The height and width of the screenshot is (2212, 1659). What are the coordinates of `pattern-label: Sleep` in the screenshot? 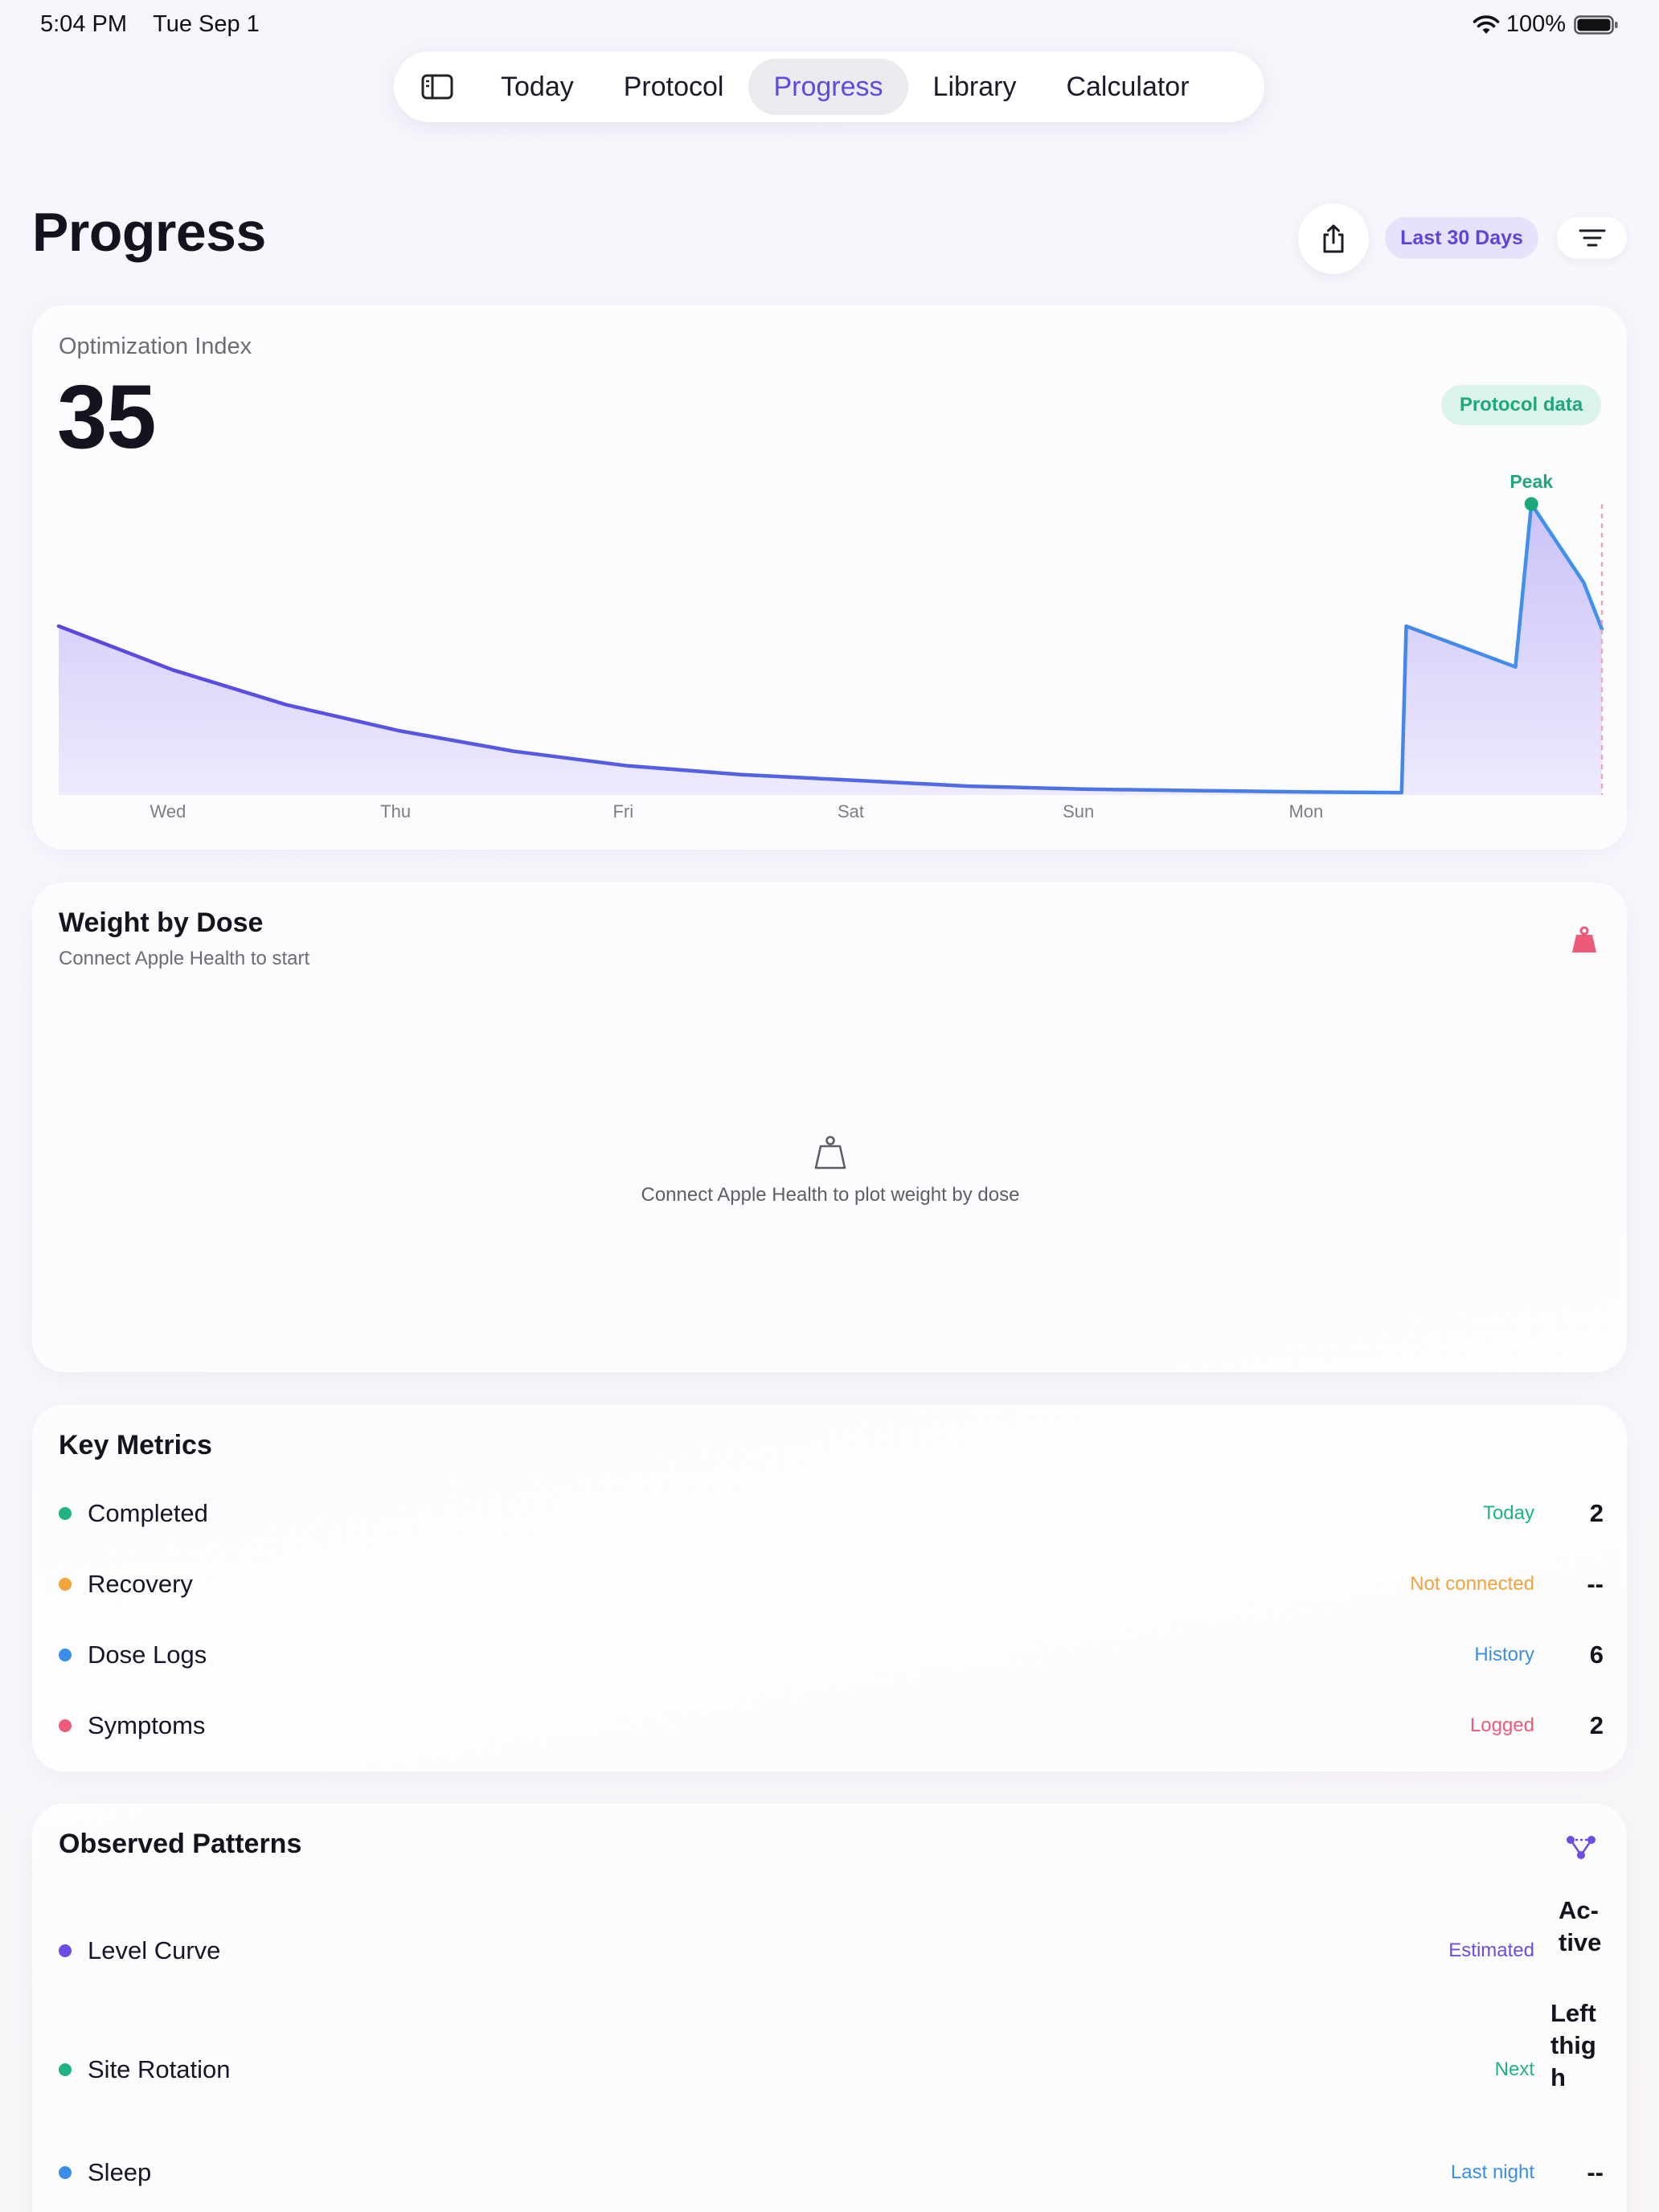 It's located at (120, 2172).